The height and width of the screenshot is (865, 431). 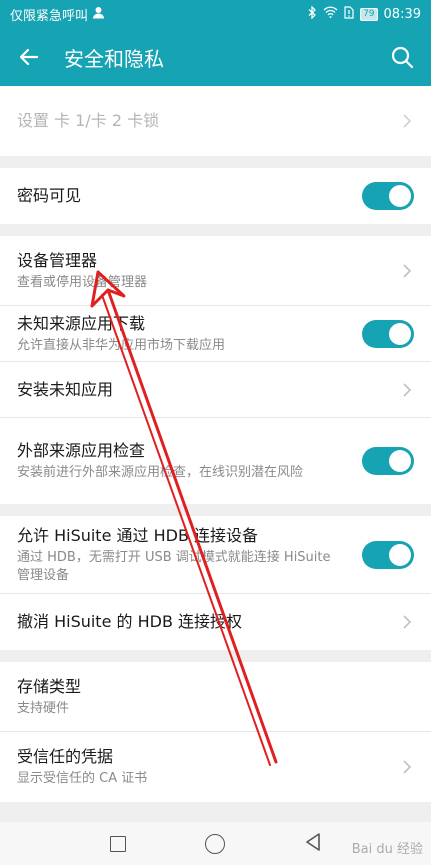 I want to click on back-button, so click(x=29, y=57).